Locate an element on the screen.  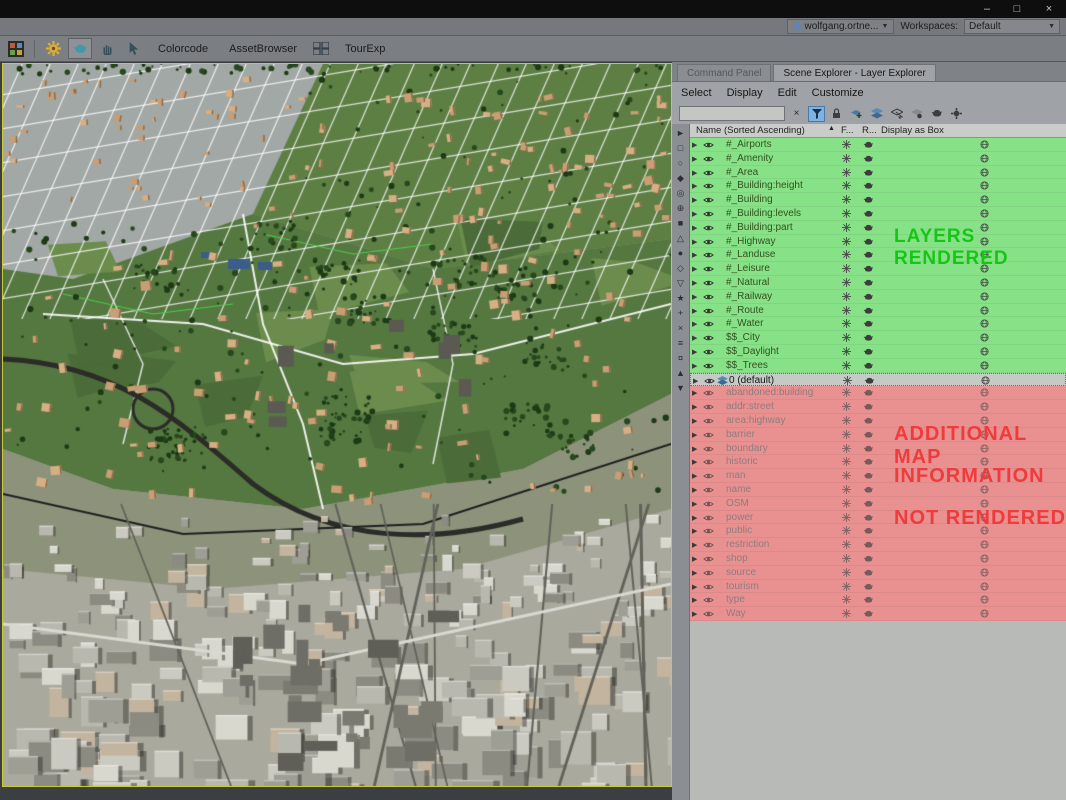
layer-row: ▶ public is located at coordinates (878, 531).